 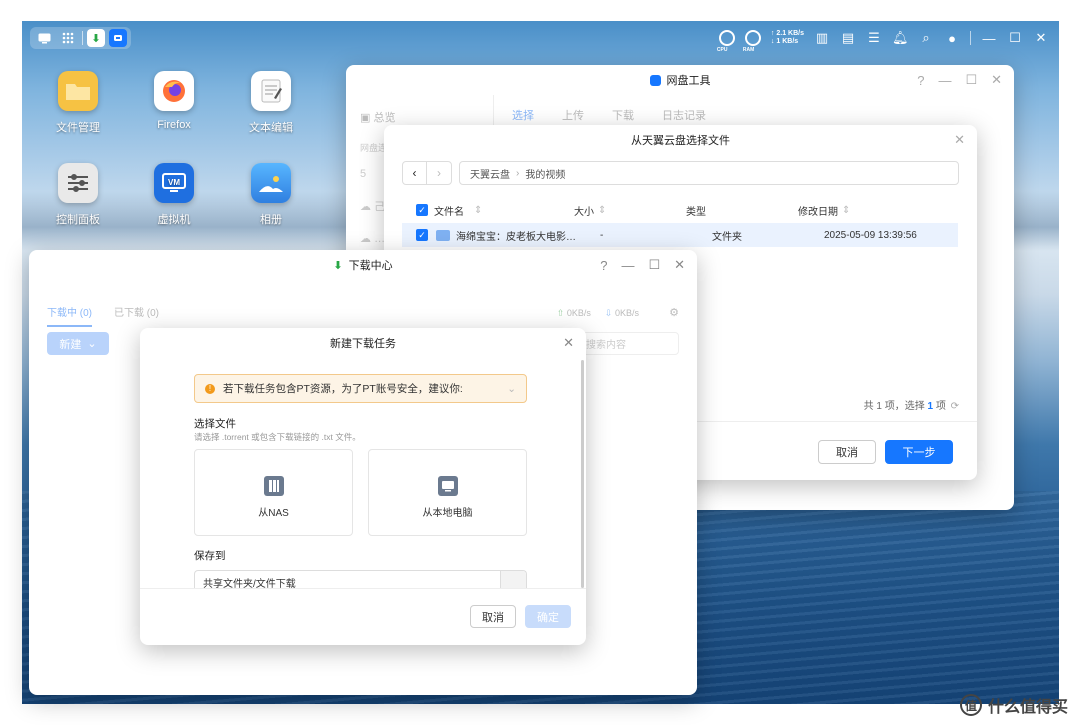 I want to click on ram-label: RAM, so click(x=748, y=50).